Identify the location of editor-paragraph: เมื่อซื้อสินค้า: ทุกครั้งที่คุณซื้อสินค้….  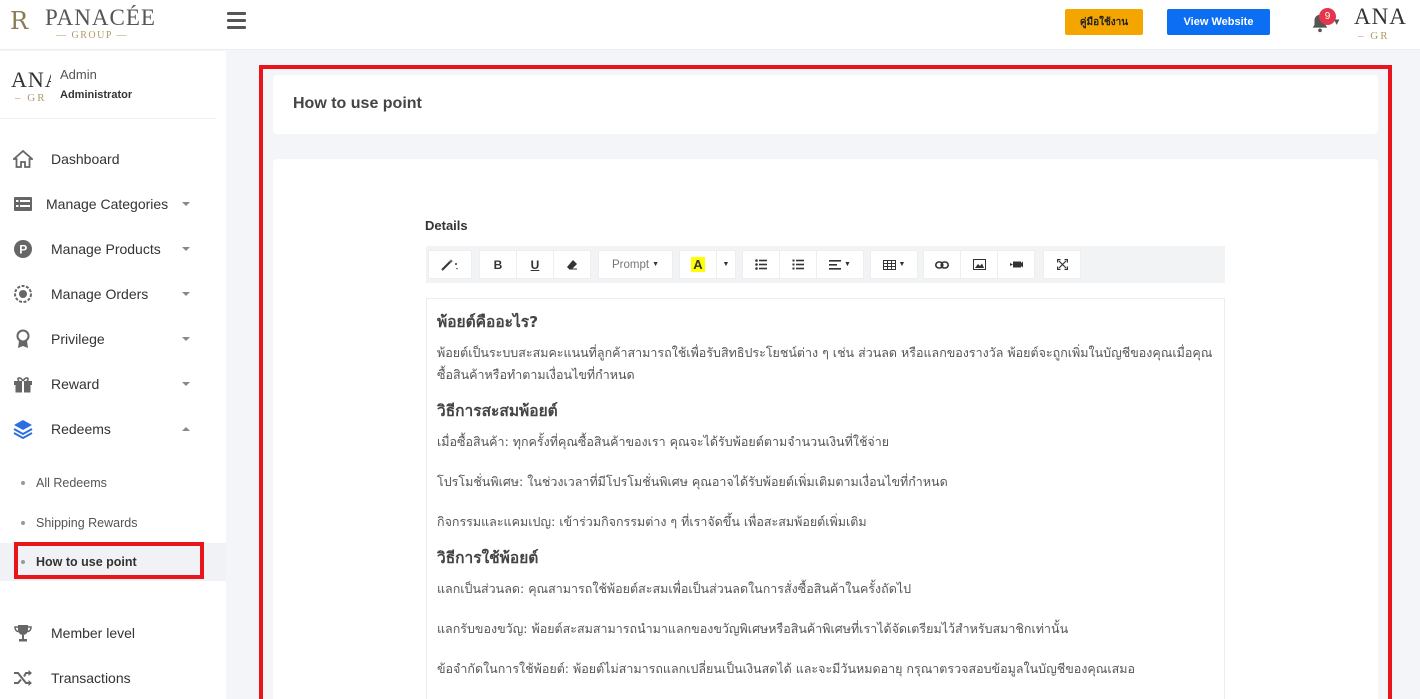
(663, 441).